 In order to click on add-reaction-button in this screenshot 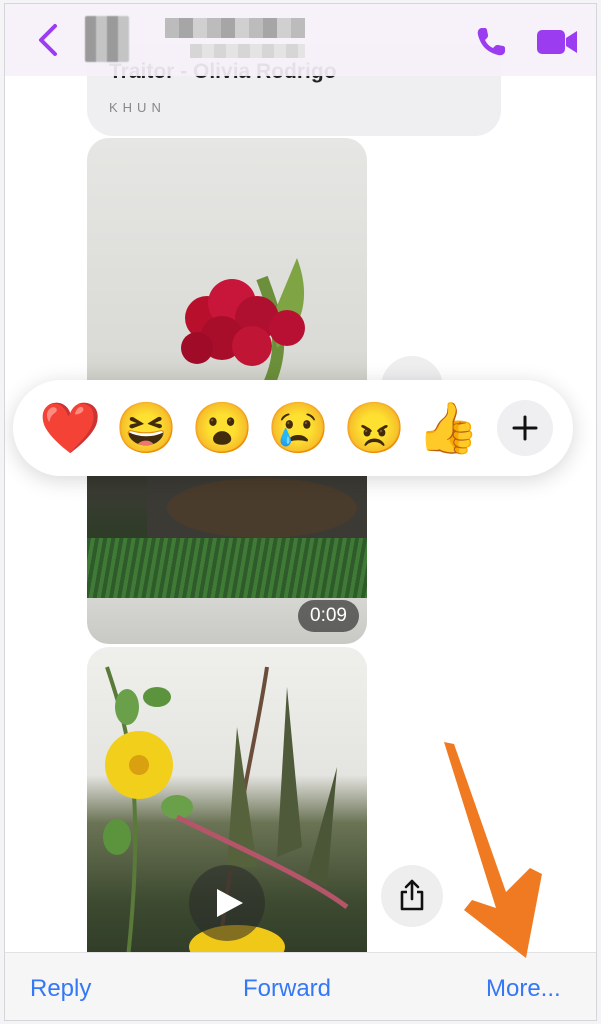, I will do `click(525, 428)`.